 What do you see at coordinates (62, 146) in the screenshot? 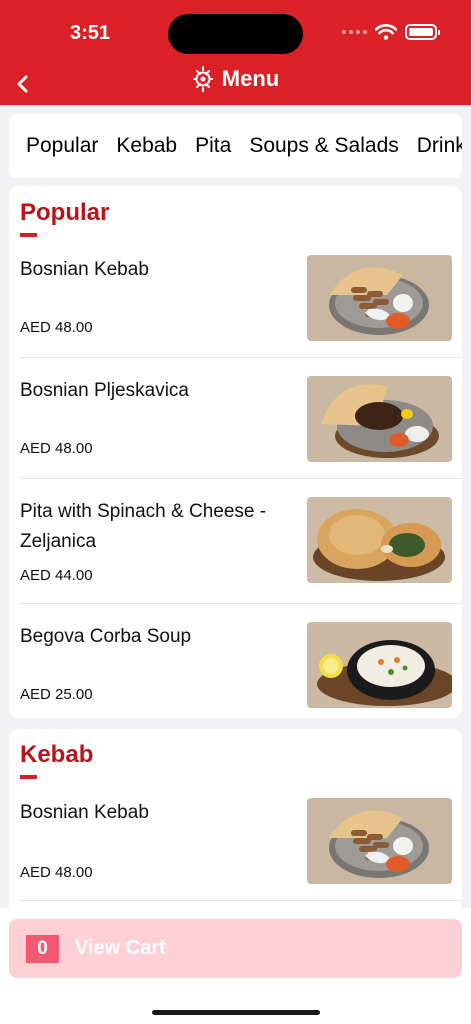
I see `tab-popular: Popular` at bounding box center [62, 146].